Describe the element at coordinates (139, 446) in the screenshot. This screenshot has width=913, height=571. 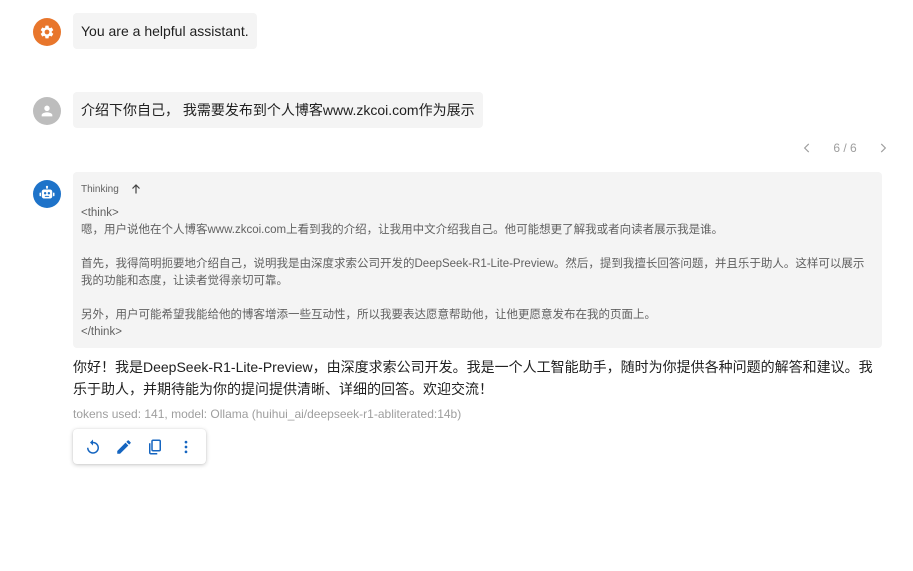
I see `message-toolbar` at that location.